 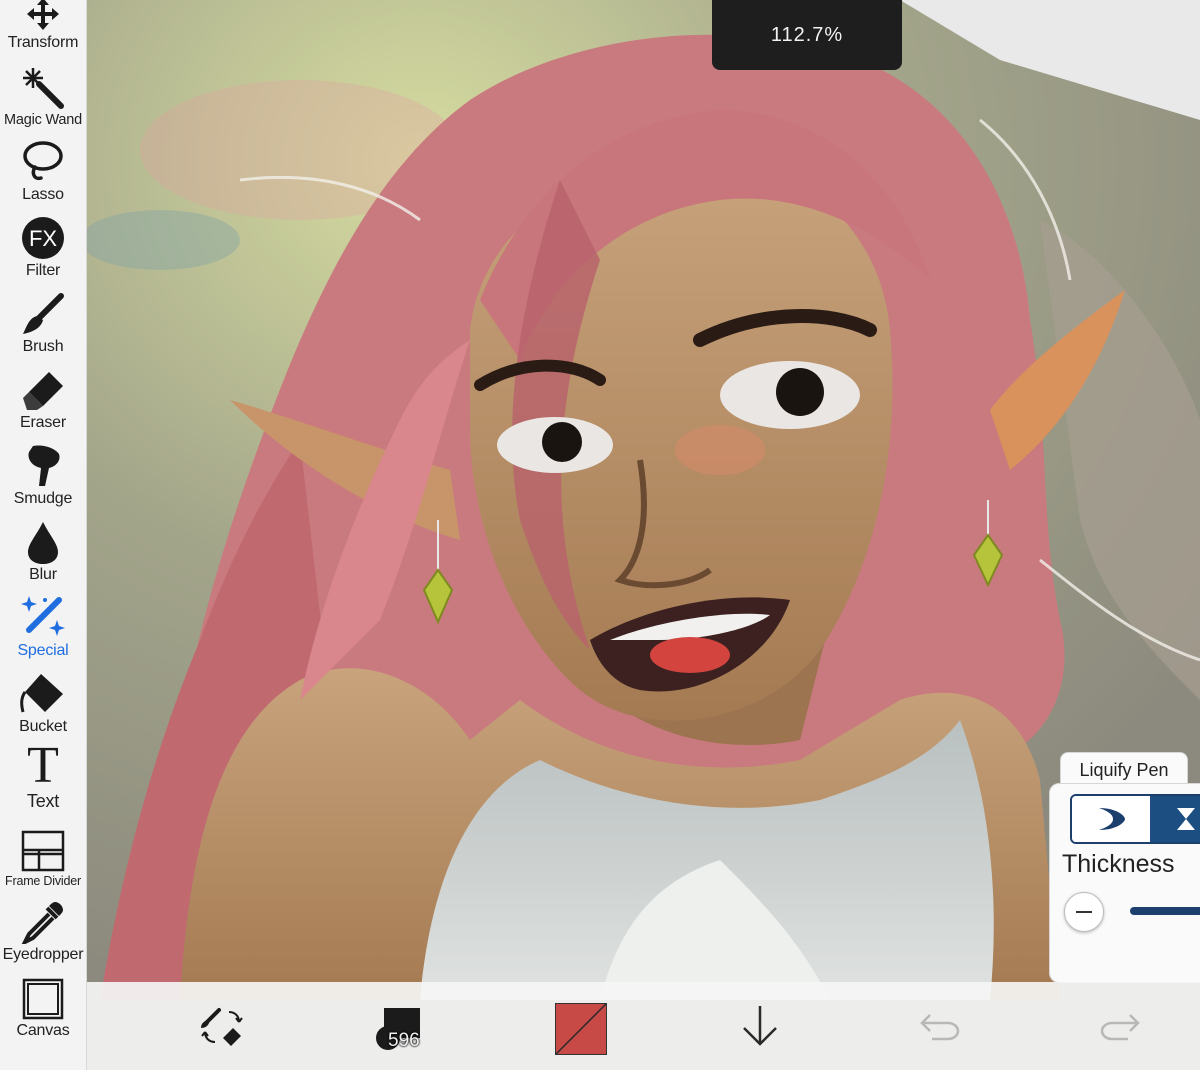 I want to click on tool-label: Blur, so click(x=43, y=574).